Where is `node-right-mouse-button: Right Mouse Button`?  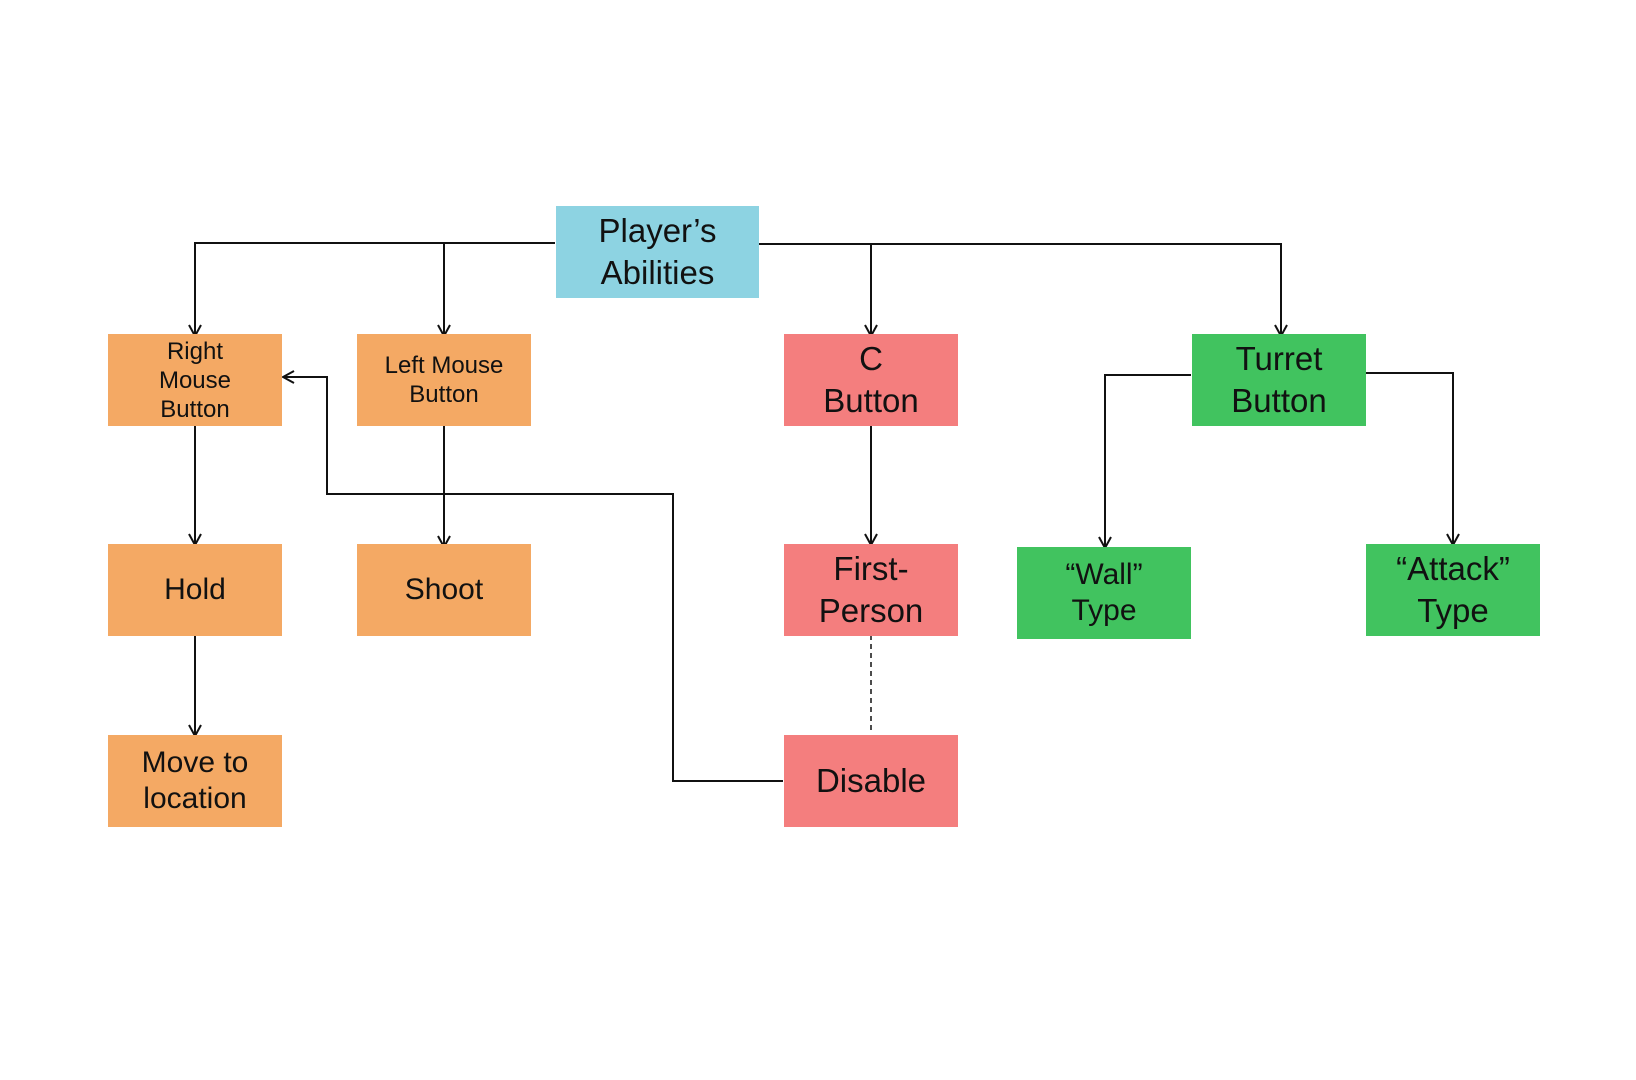
node-right-mouse-button: Right Mouse Button is located at coordinates (195, 380).